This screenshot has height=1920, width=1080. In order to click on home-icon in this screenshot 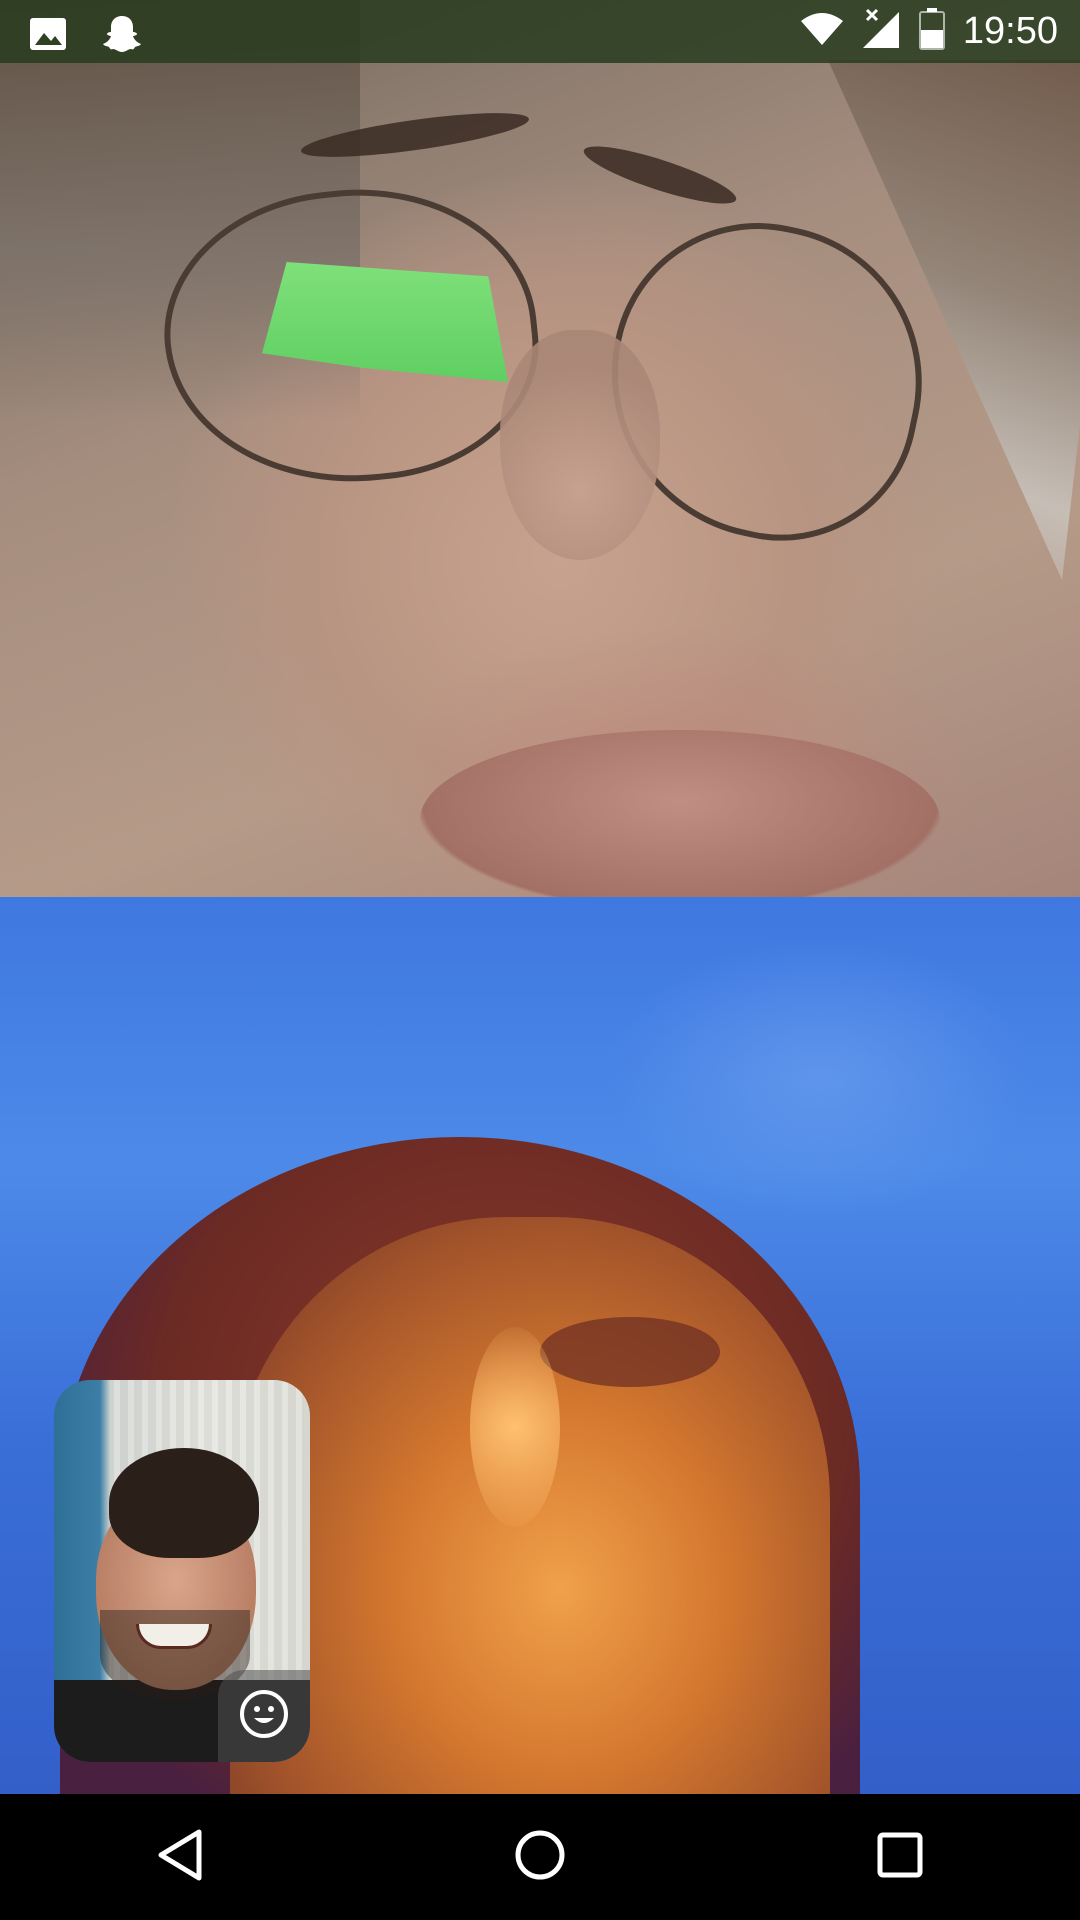, I will do `click(540, 1857)`.